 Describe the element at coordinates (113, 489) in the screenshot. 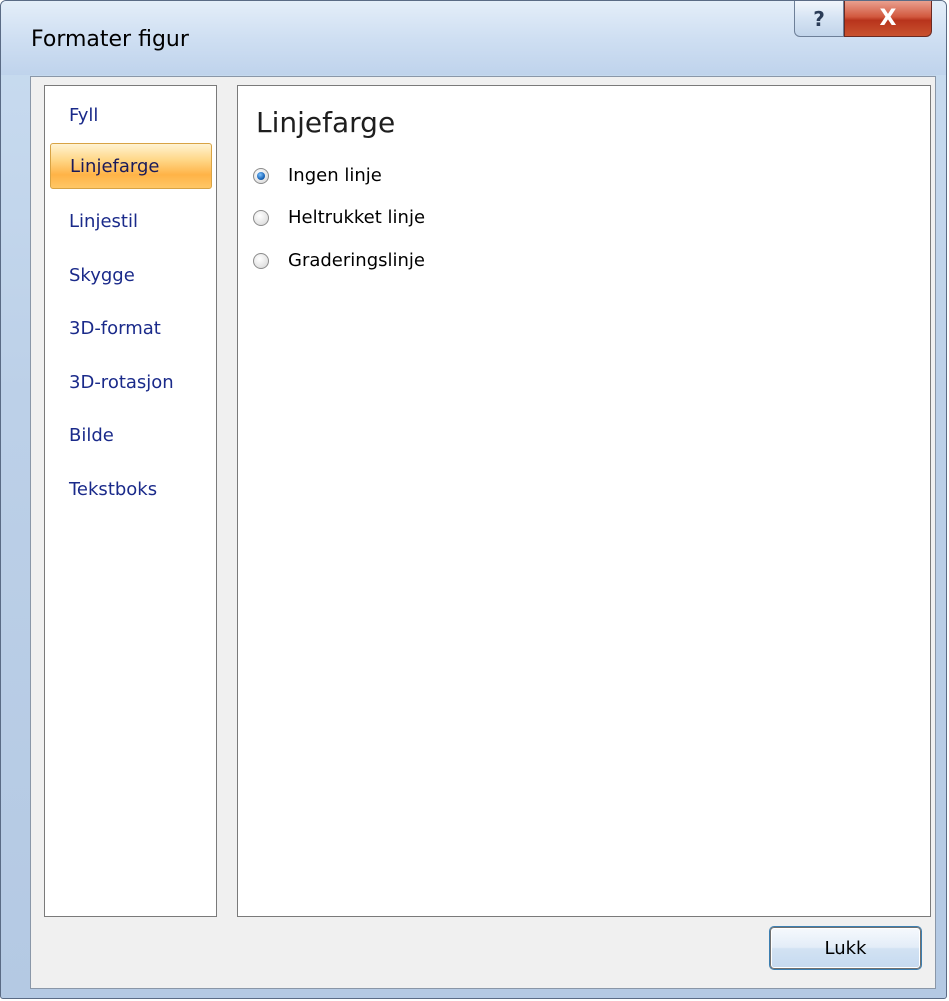

I see `nav-item-label: Tekstboks` at that location.